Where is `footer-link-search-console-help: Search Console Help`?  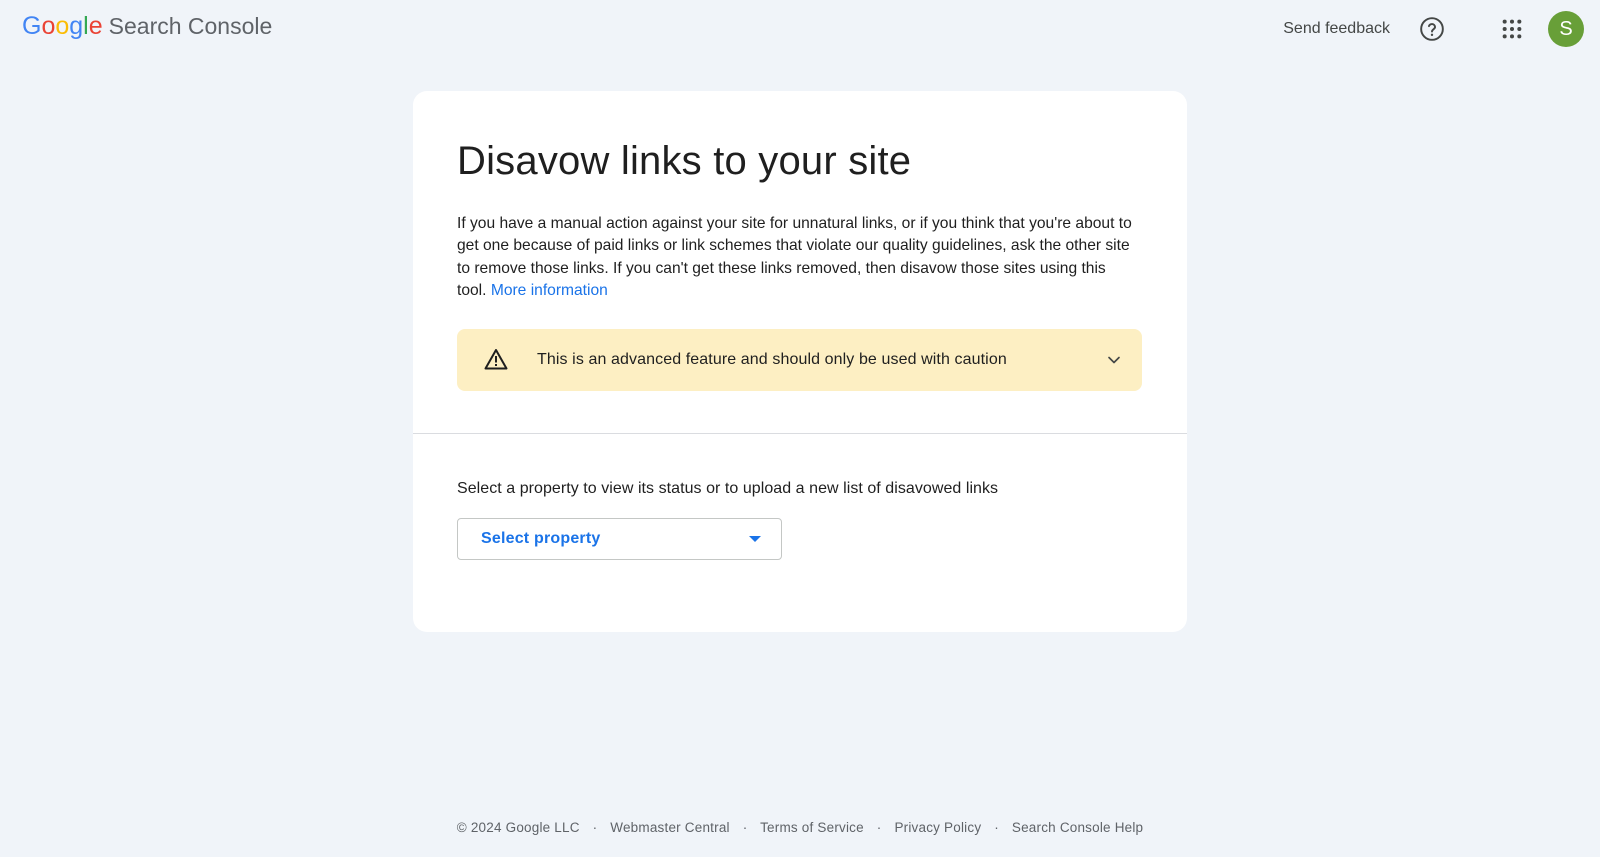 footer-link-search-console-help: Search Console Help is located at coordinates (1077, 827).